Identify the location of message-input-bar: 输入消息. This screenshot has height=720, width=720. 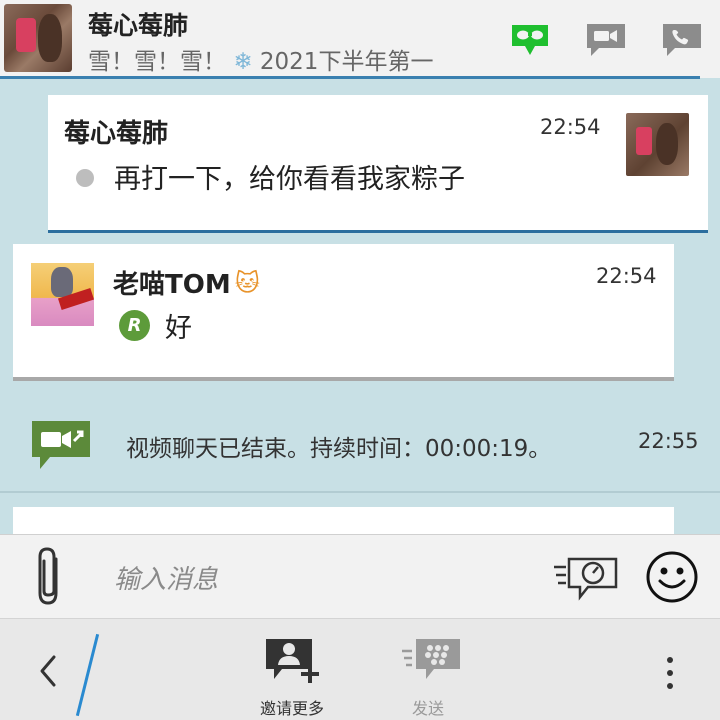
(360, 576).